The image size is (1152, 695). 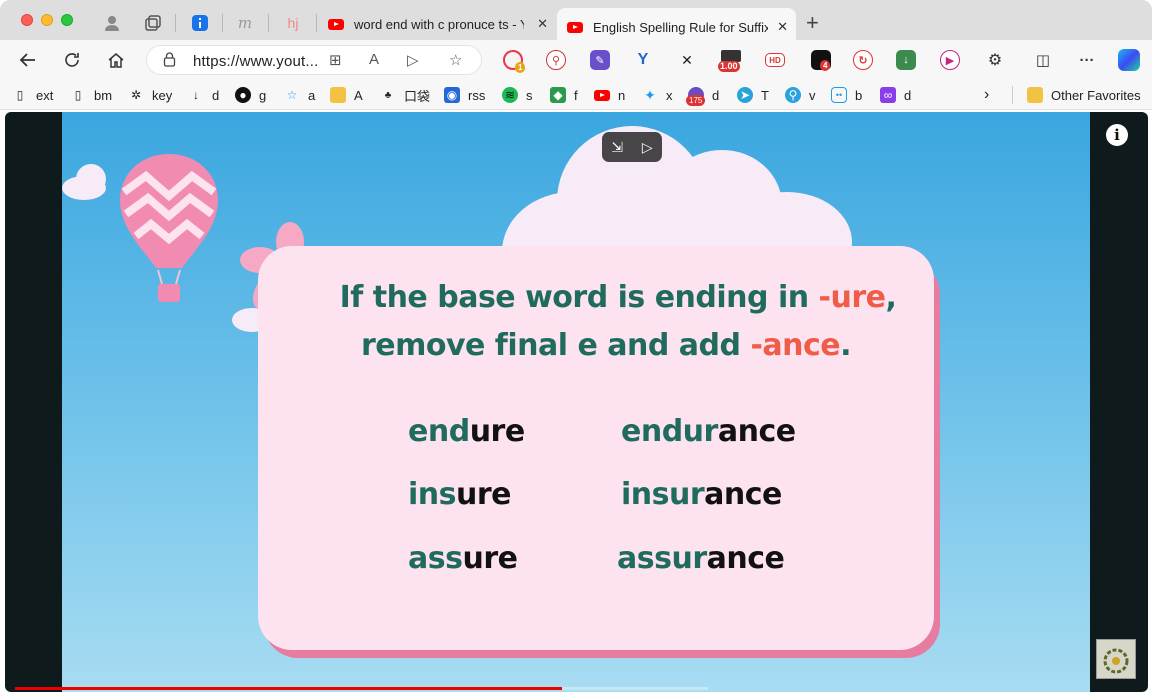 What do you see at coordinates (663, 494) in the screenshot?
I see `word-stem: insur` at bounding box center [663, 494].